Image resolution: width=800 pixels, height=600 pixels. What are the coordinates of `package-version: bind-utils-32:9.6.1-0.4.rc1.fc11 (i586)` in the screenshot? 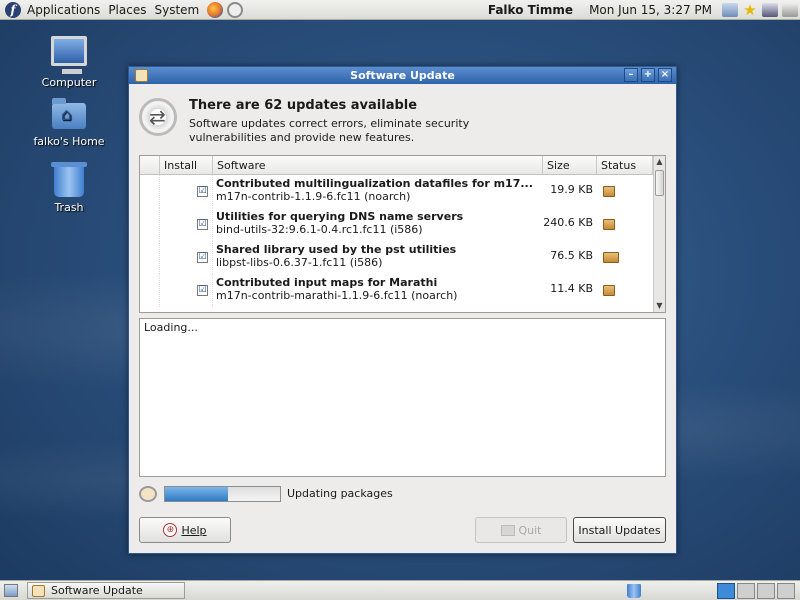 It's located at (319, 229).